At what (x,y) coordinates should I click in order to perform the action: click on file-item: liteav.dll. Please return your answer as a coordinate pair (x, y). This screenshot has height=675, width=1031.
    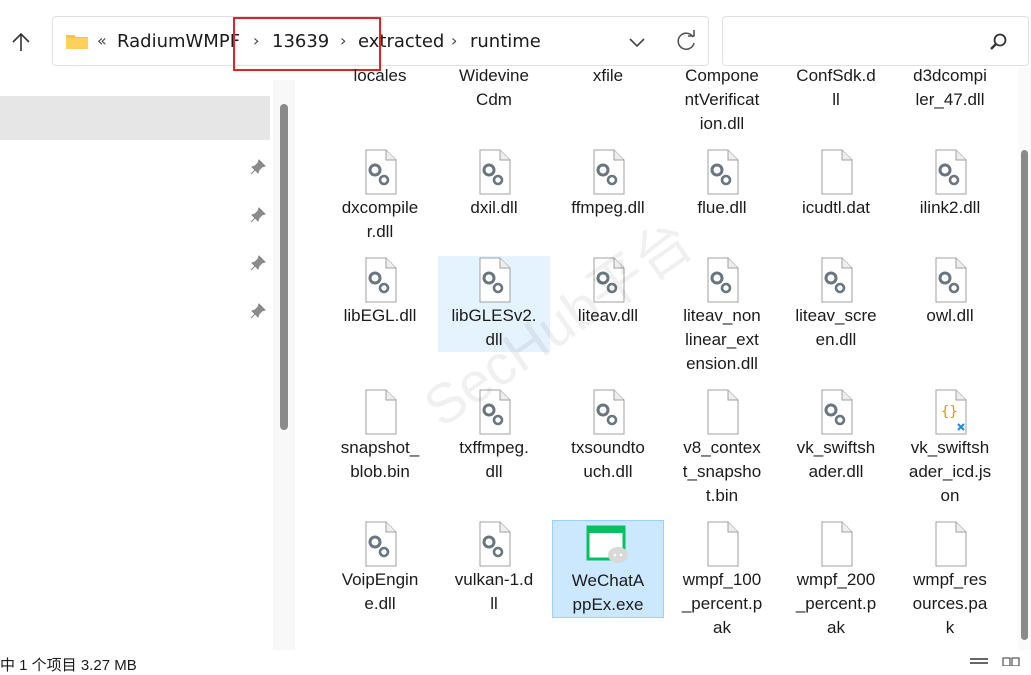
    Looking at the image, I should click on (608, 292).